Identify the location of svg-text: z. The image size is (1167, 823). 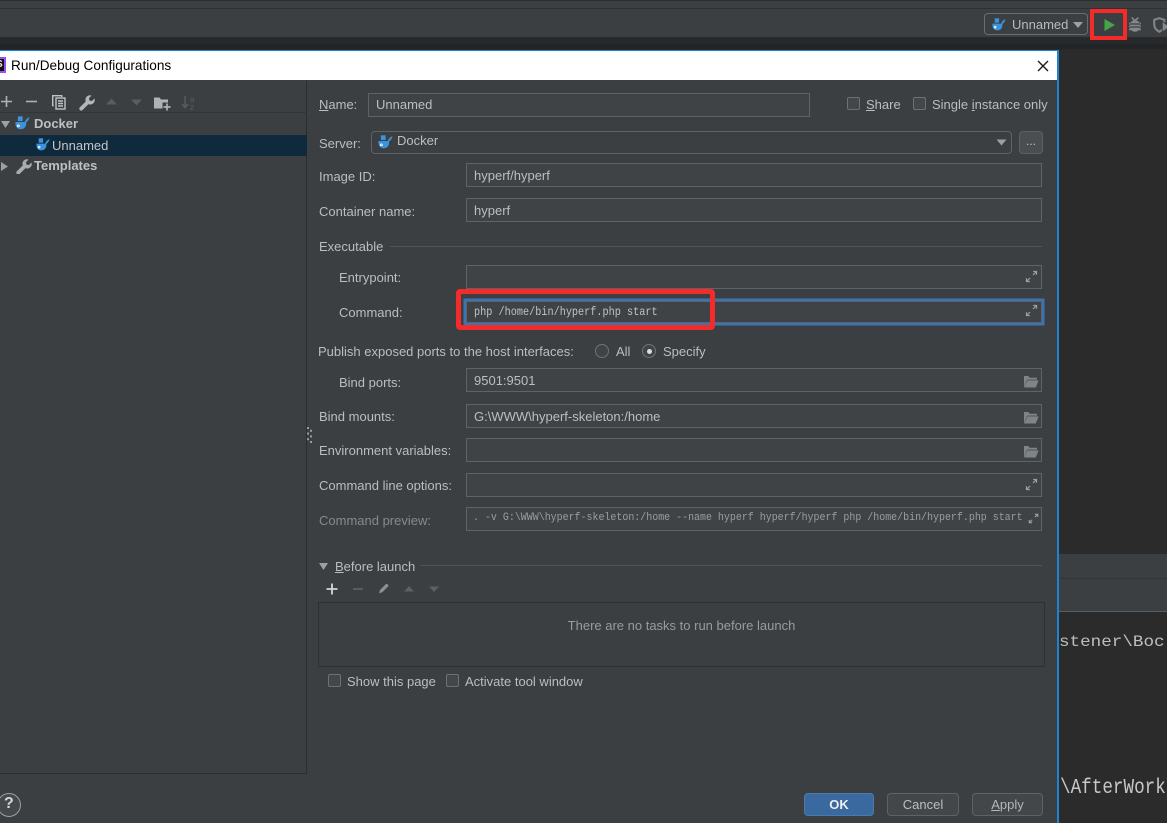
(192, 107).